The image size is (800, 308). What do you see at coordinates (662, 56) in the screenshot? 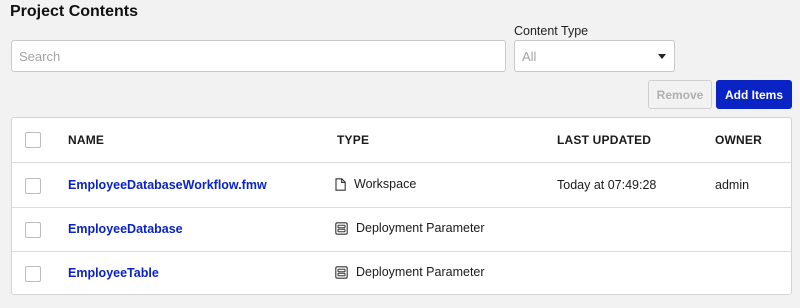
I see `caret-down-icon` at bounding box center [662, 56].